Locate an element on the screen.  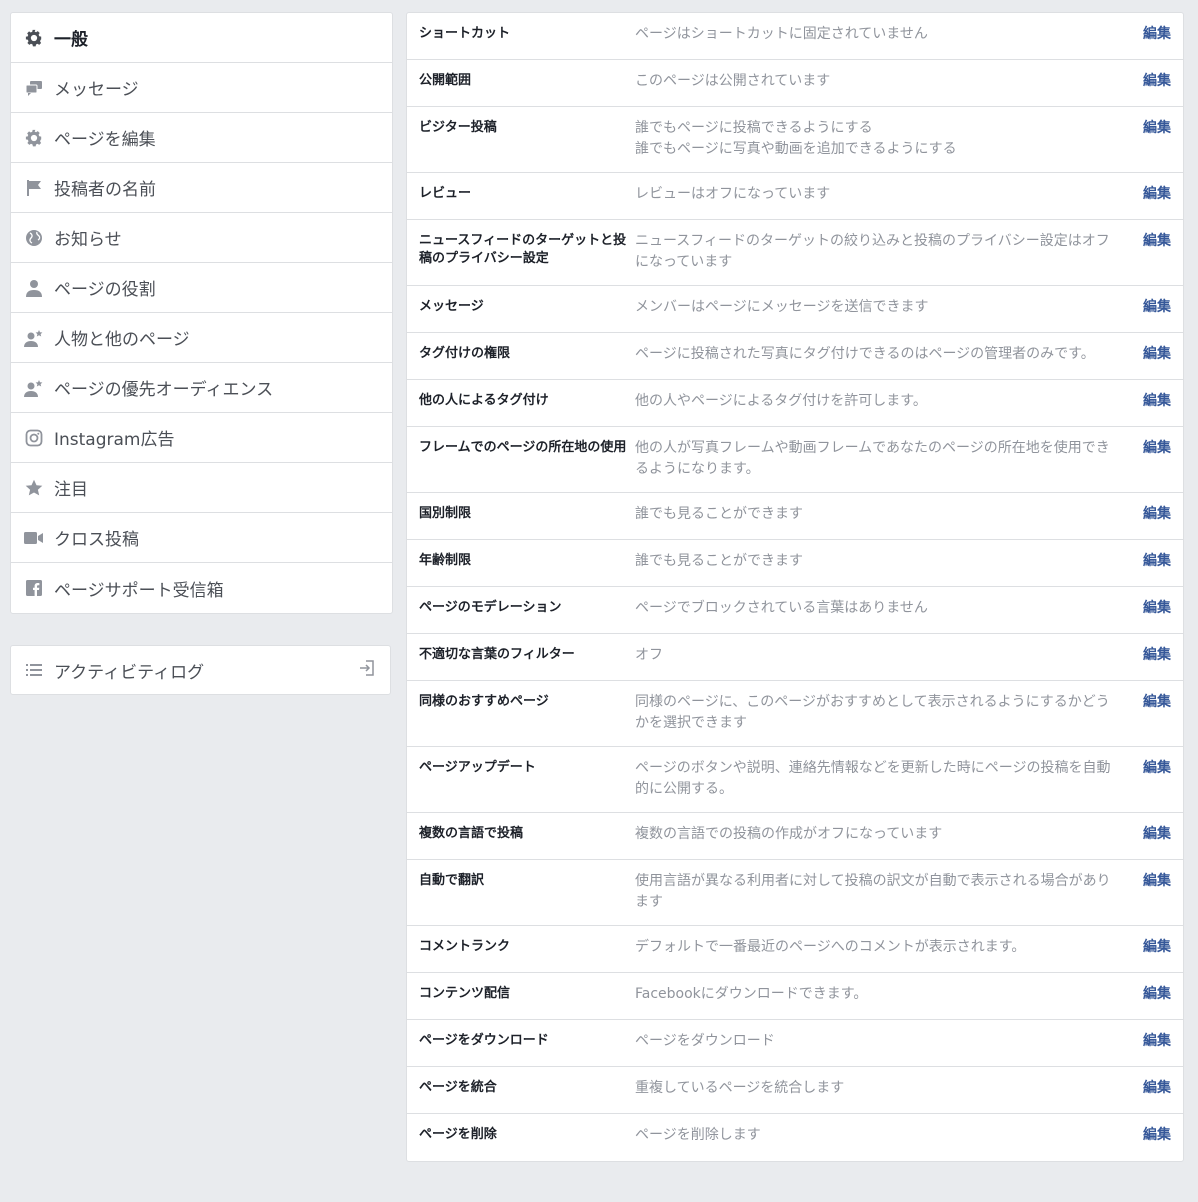
setting-label: フレームでのページの所在地の使用 is located at coordinates (523, 447).